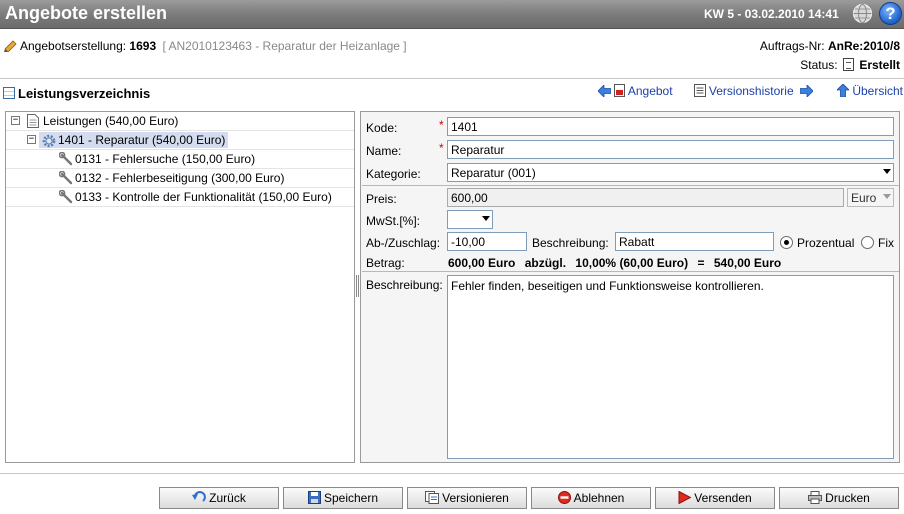  What do you see at coordinates (632, 263) in the screenshot?
I see `amount-discount: 10,00% (60,00 Euro)` at bounding box center [632, 263].